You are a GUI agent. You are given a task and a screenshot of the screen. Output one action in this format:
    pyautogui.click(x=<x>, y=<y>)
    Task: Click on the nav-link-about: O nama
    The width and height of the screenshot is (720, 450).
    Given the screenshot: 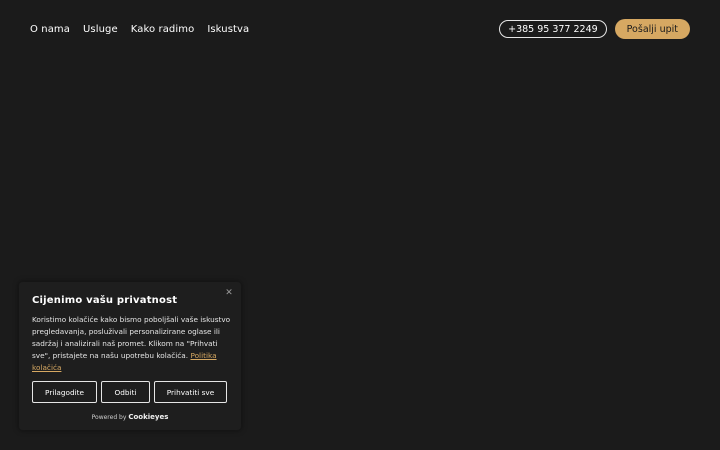 What is the action you would take?
    pyautogui.click(x=50, y=29)
    